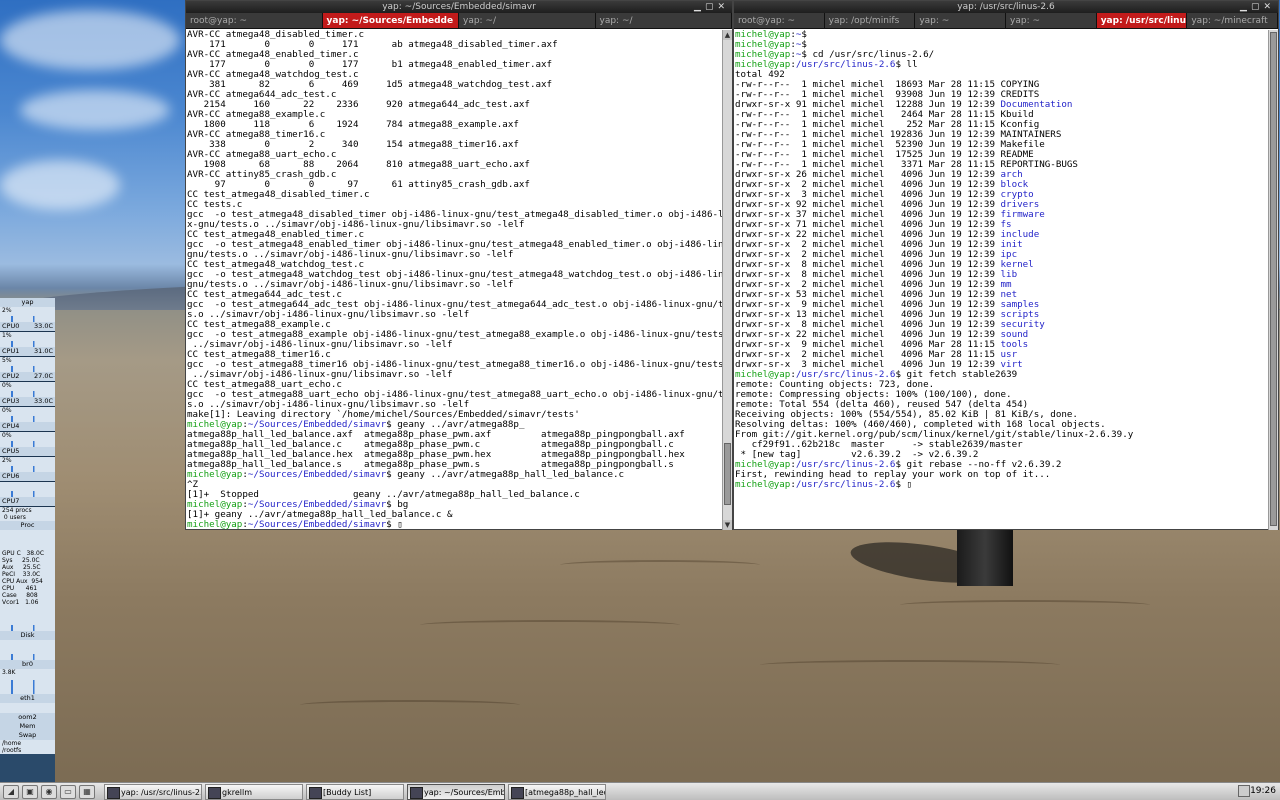 This screenshot has height=800, width=1280. I want to click on gk-cpu-label: CPU5, so click(27, 451).